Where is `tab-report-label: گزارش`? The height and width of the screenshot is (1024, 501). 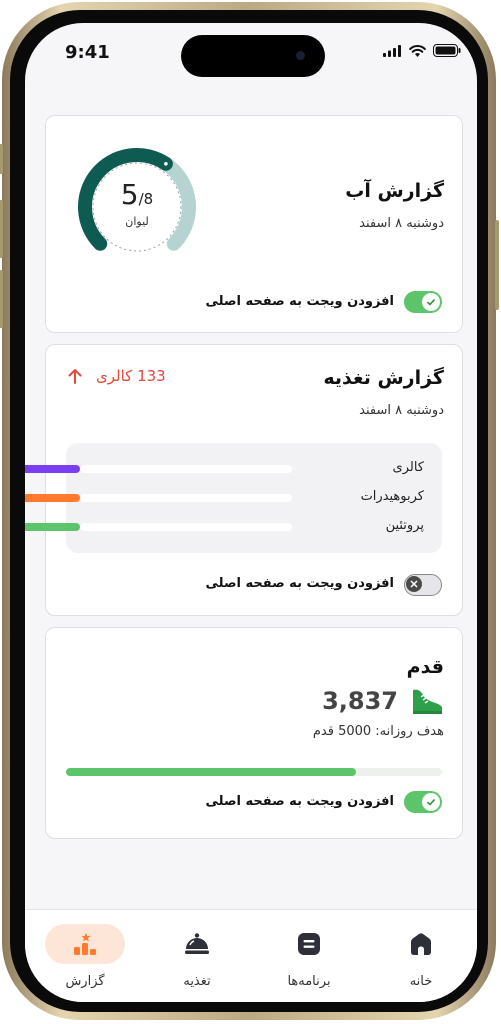
tab-report-label: گزارش is located at coordinates (85, 981).